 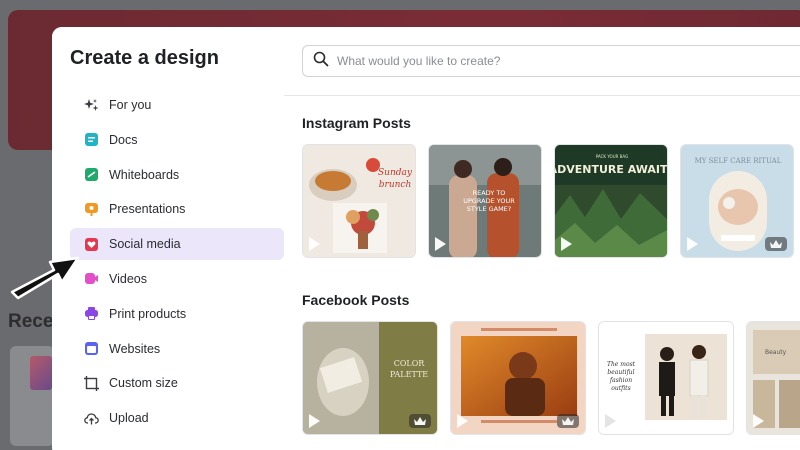 What do you see at coordinates (128, 278) in the screenshot?
I see `sidebar-item-label: Videos` at bounding box center [128, 278].